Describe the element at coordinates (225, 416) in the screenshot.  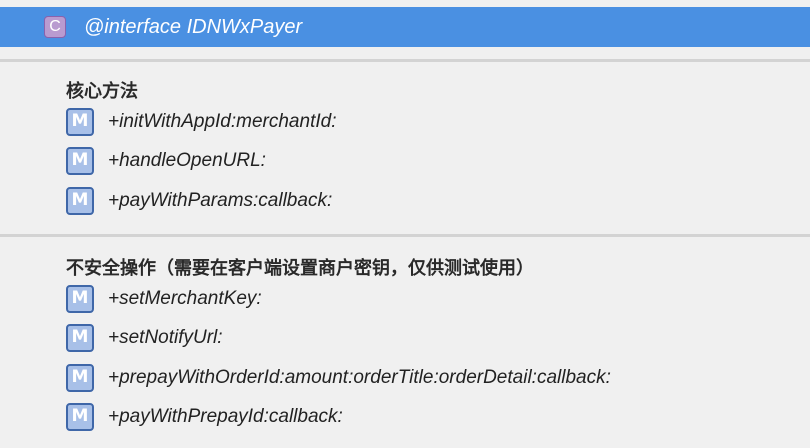
I see `method-label: +payWithPrepayId:callback:` at that location.